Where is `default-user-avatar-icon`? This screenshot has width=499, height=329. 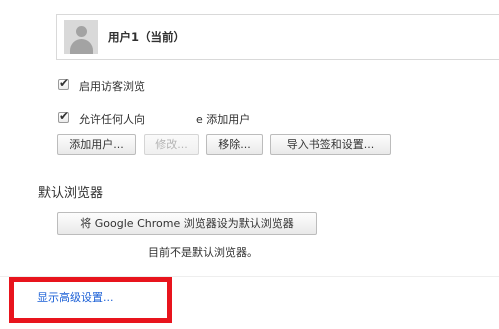 default-user-avatar-icon is located at coordinates (81, 37).